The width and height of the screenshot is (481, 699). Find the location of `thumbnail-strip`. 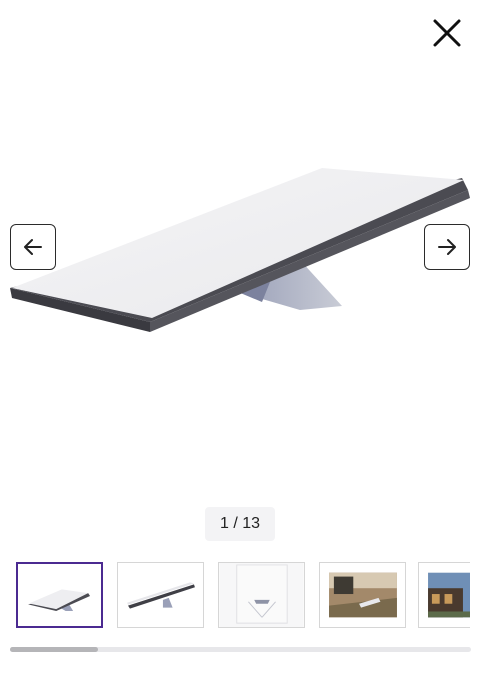

thumbnail-strip is located at coordinates (235, 595).